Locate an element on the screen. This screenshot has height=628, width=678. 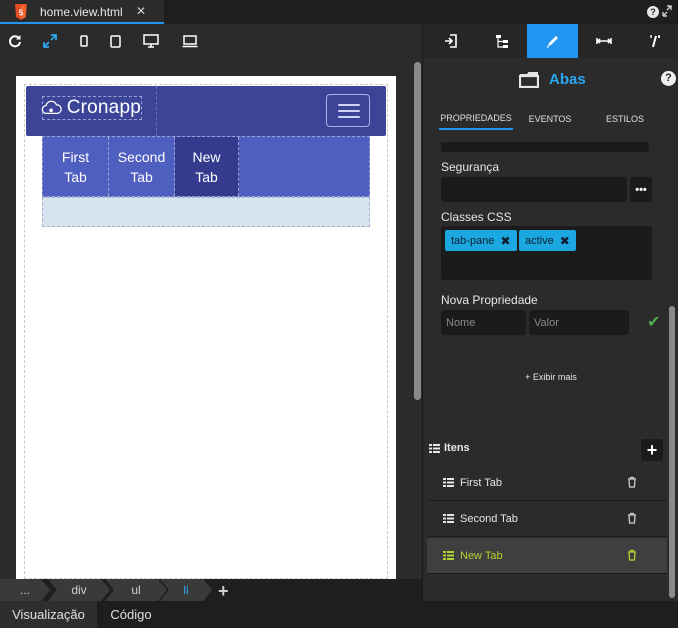
css-class-chip: active ✖ is located at coordinates (547, 240).